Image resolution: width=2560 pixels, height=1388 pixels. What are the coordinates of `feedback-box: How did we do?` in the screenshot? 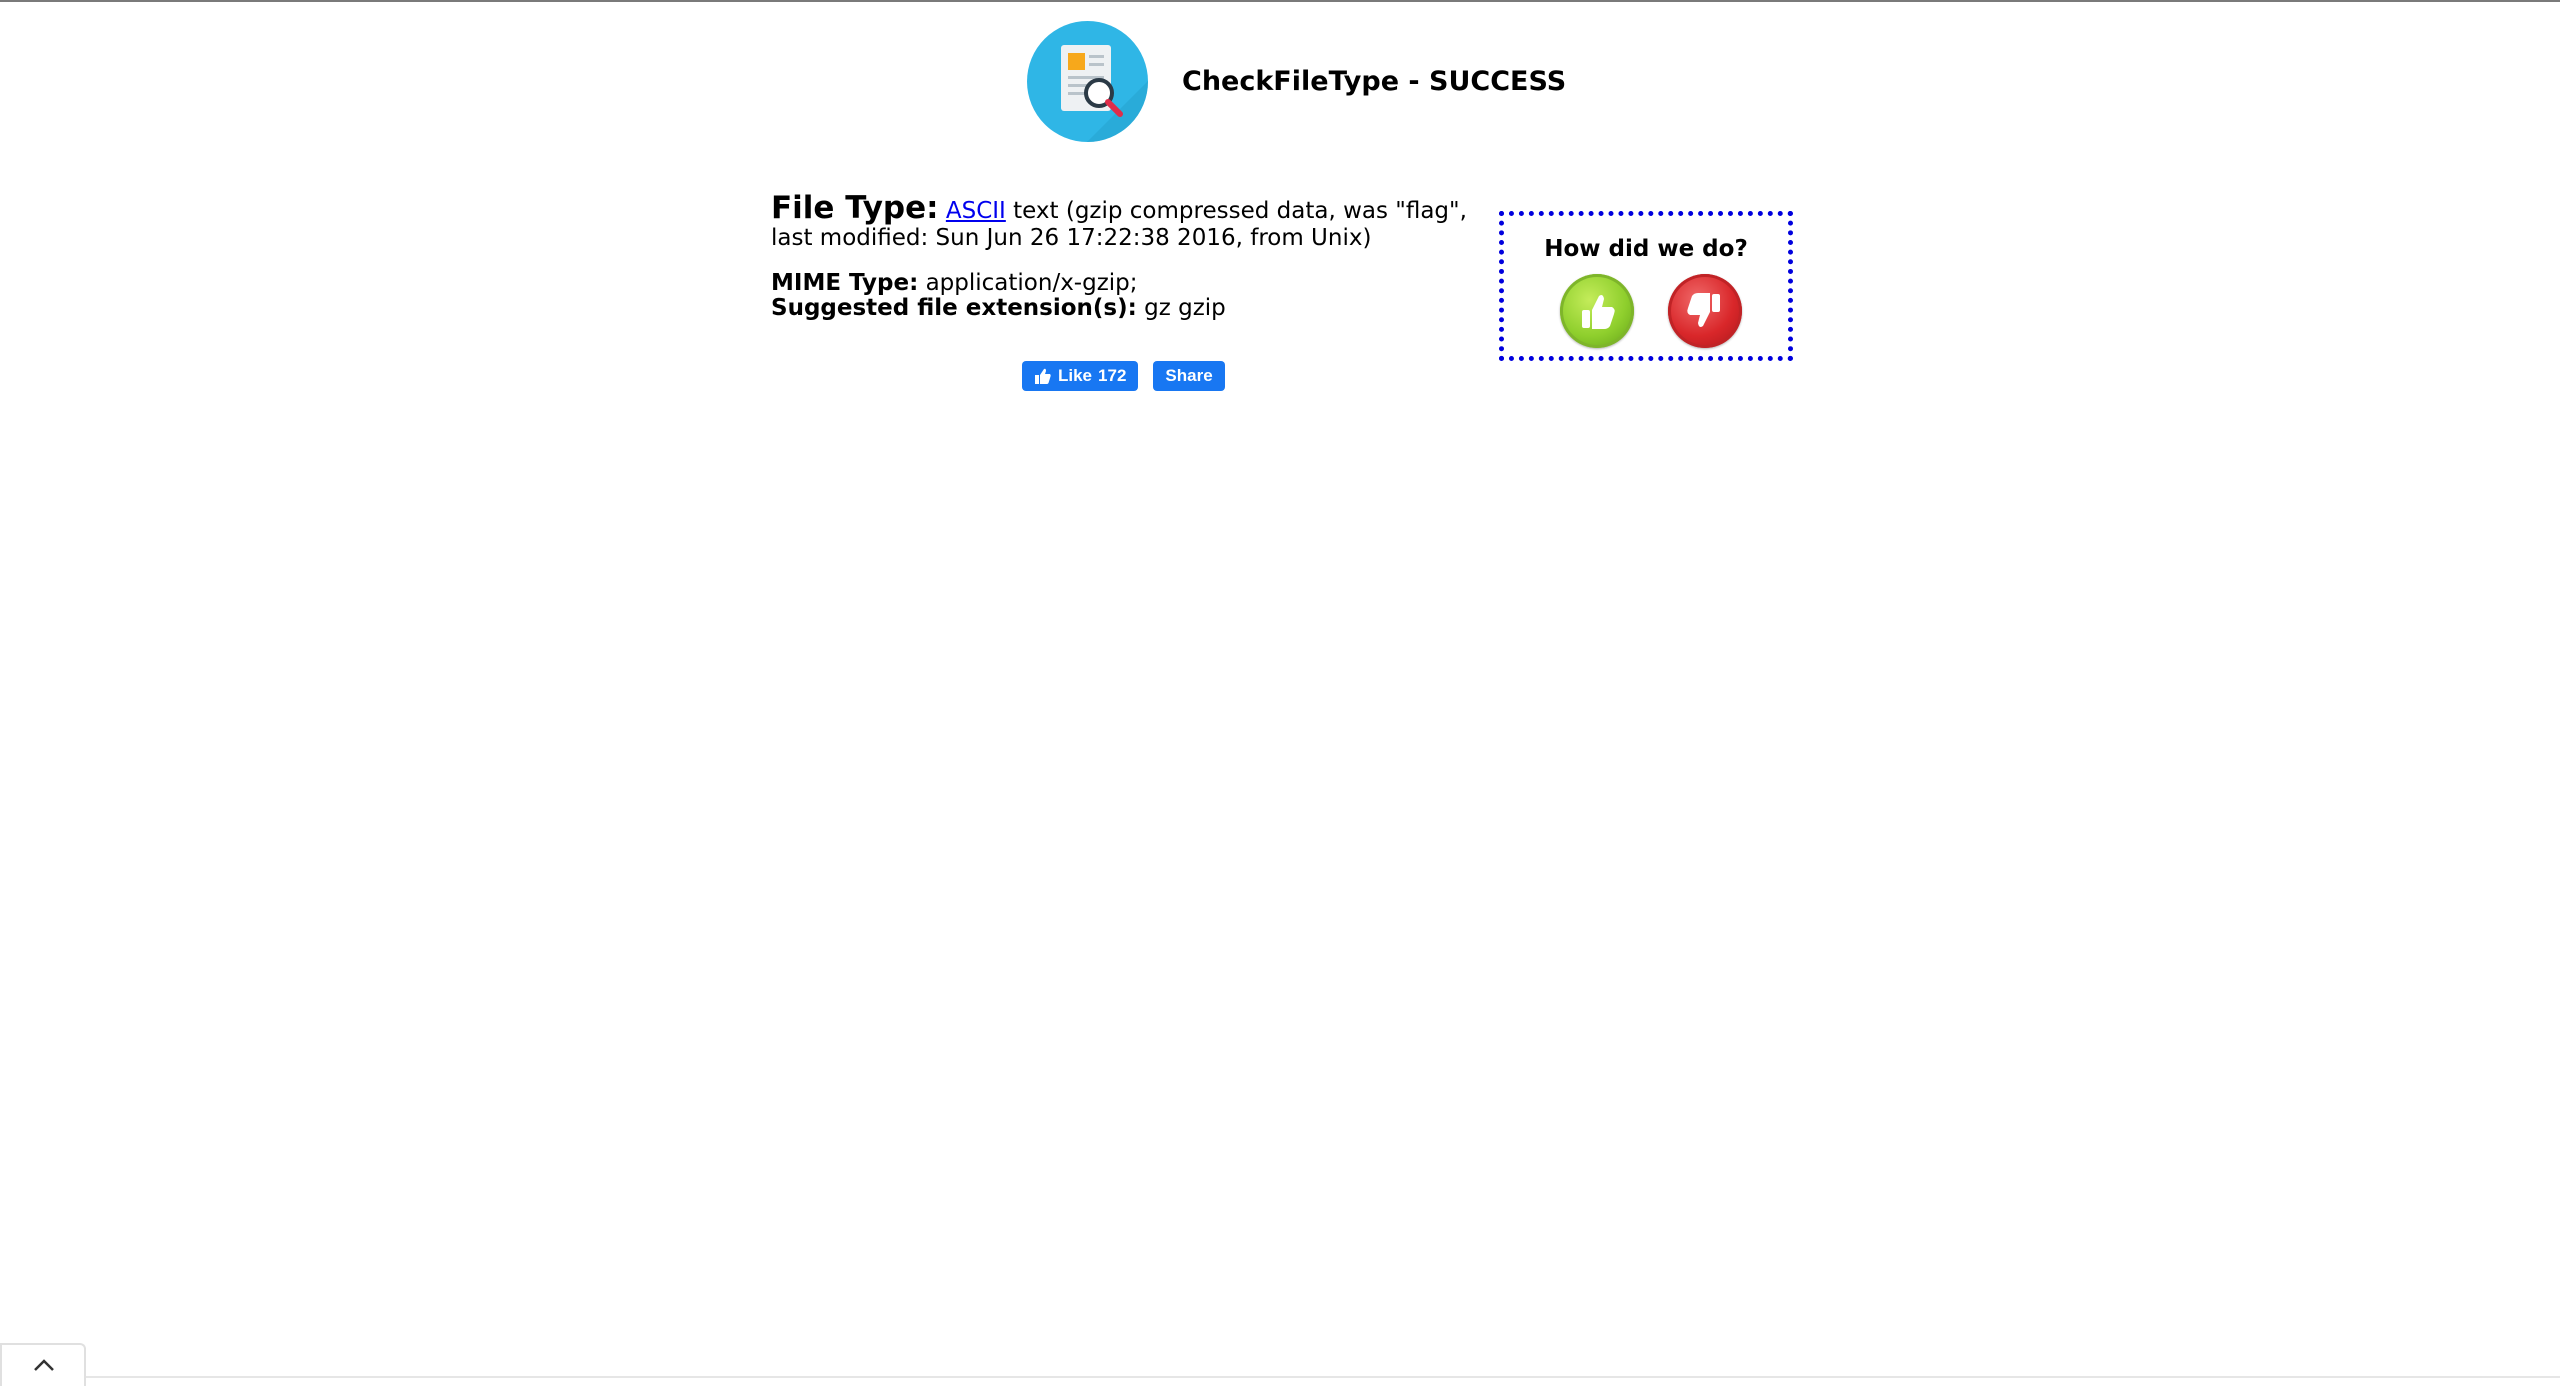 It's located at (1646, 286).